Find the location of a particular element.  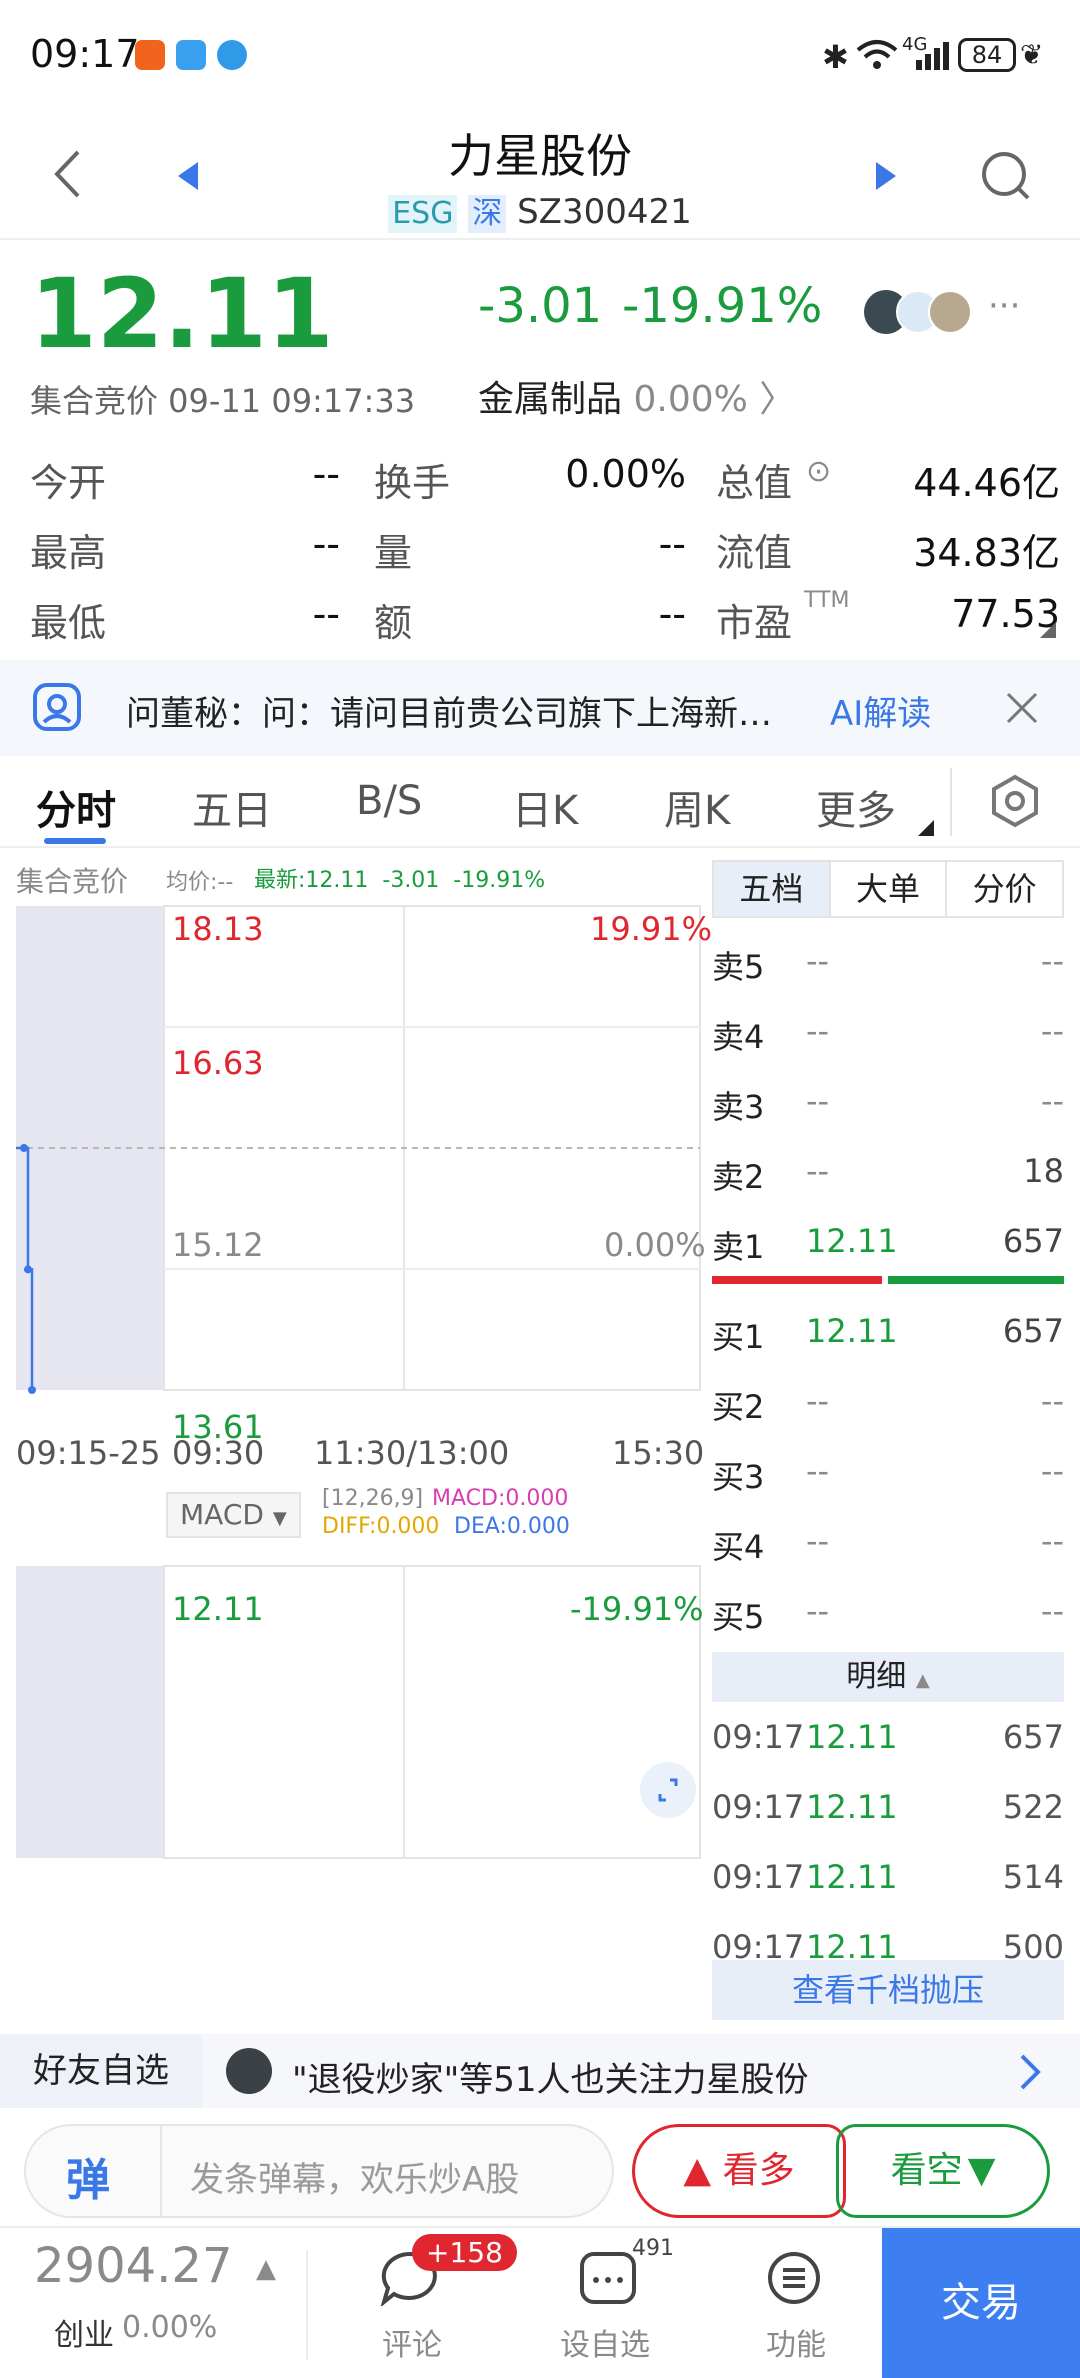

price-change: -3.01 is located at coordinates (540, 306).